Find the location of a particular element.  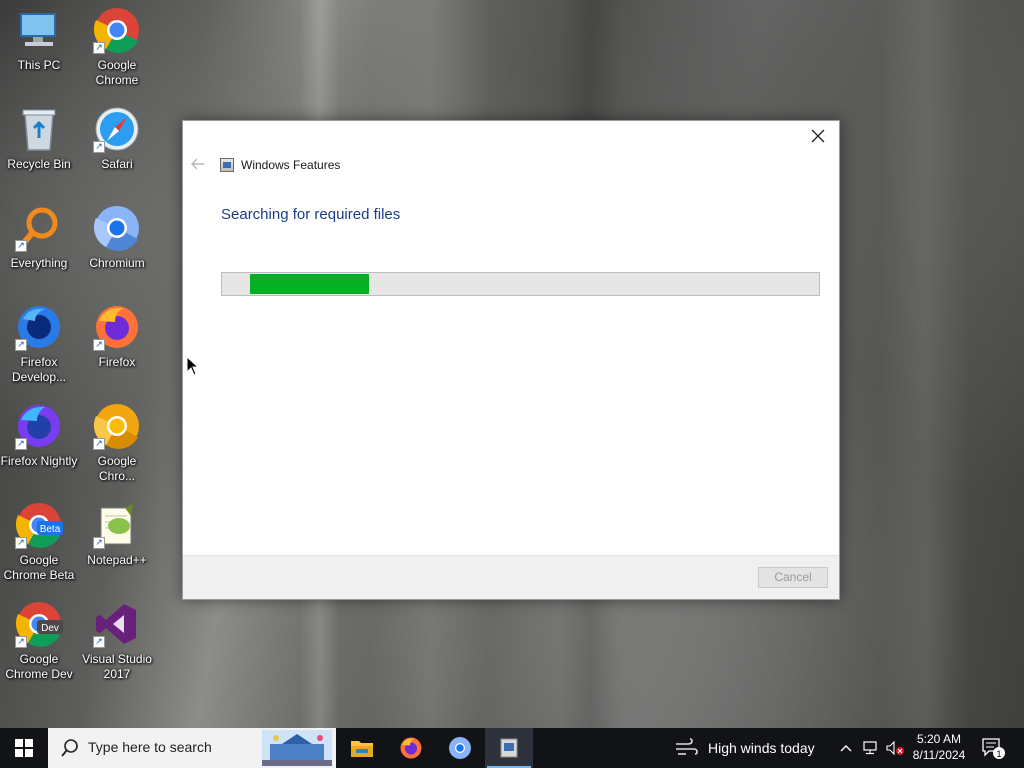

desktop-icon-google-chrome: ↗ Google Chrome is located at coordinates (117, 52).